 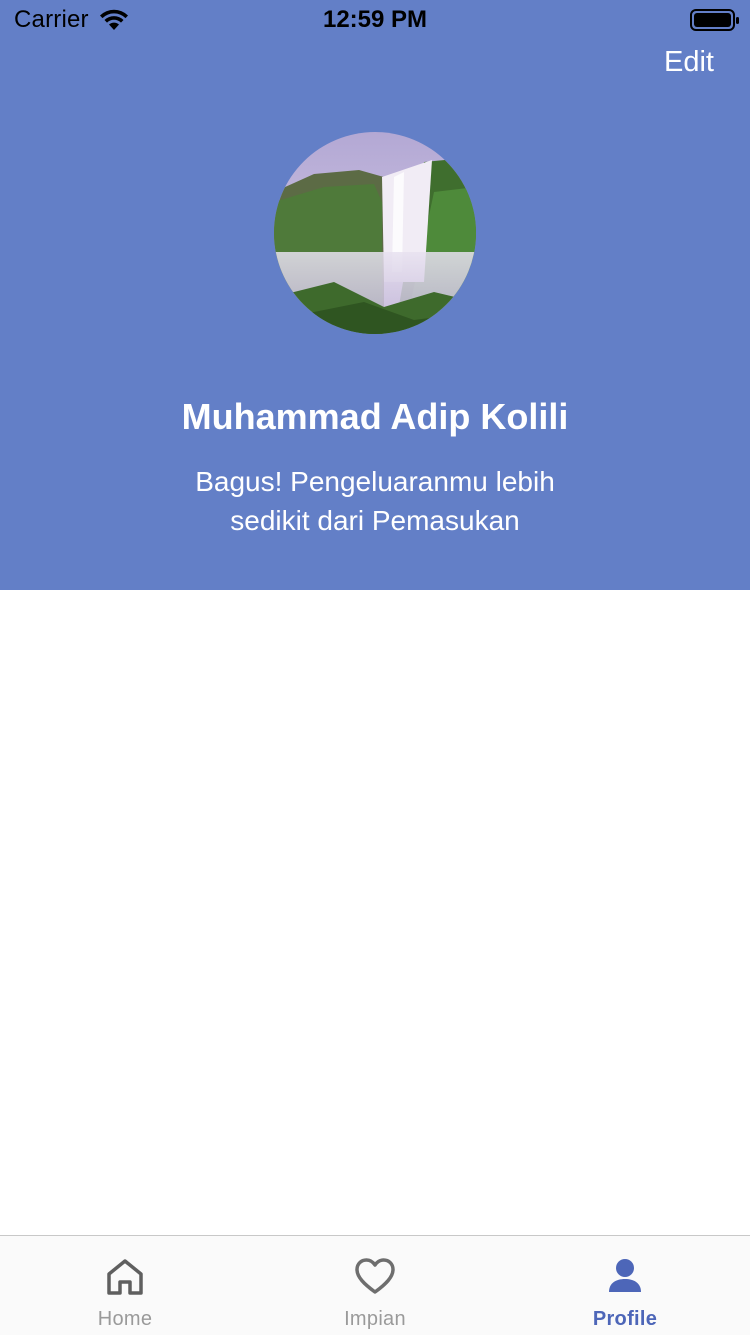 What do you see at coordinates (125, 1319) in the screenshot?
I see `tab-home-label: Home` at bounding box center [125, 1319].